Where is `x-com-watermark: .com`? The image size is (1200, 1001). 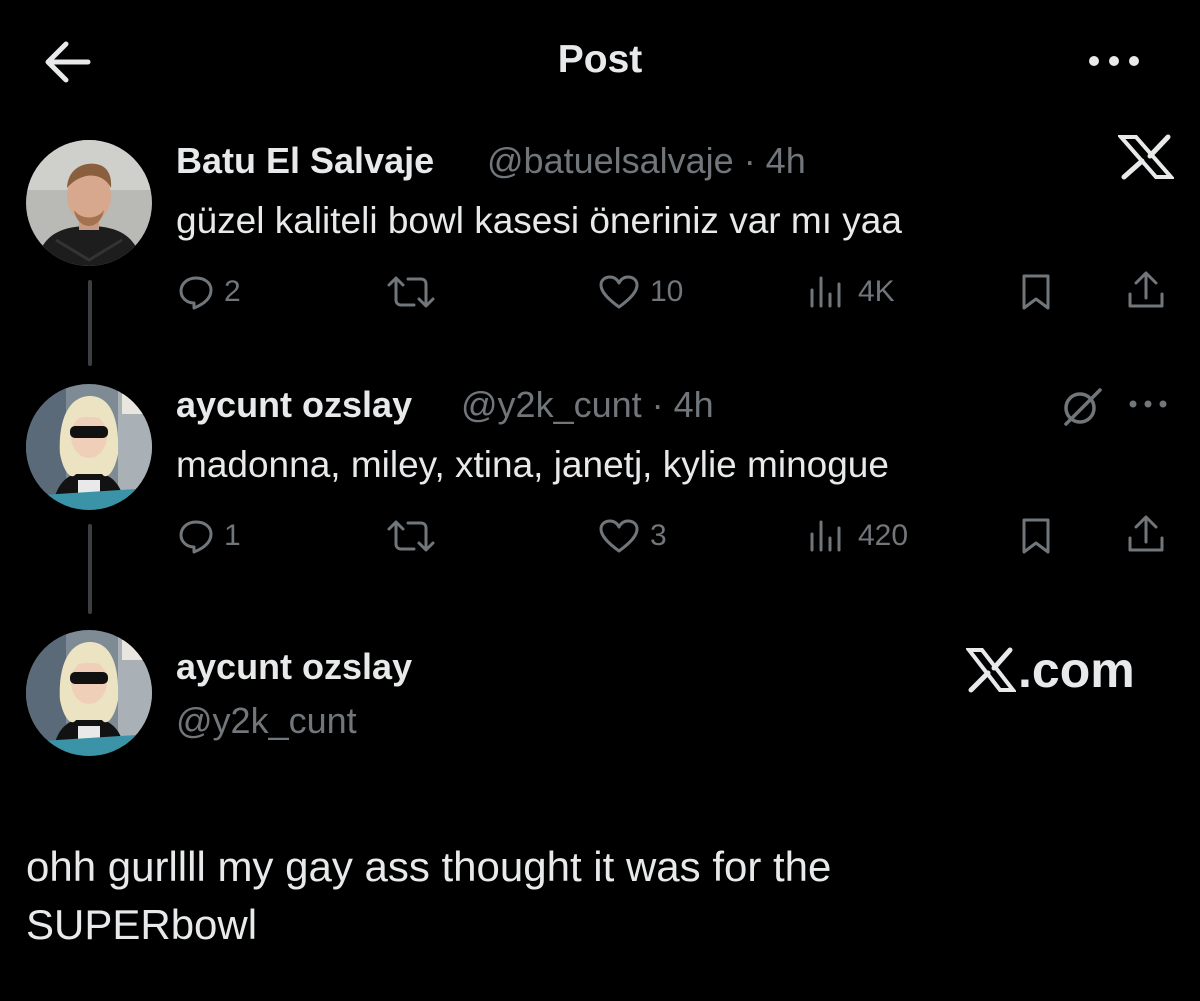
x-com-watermark: .com is located at coordinates (1050, 670).